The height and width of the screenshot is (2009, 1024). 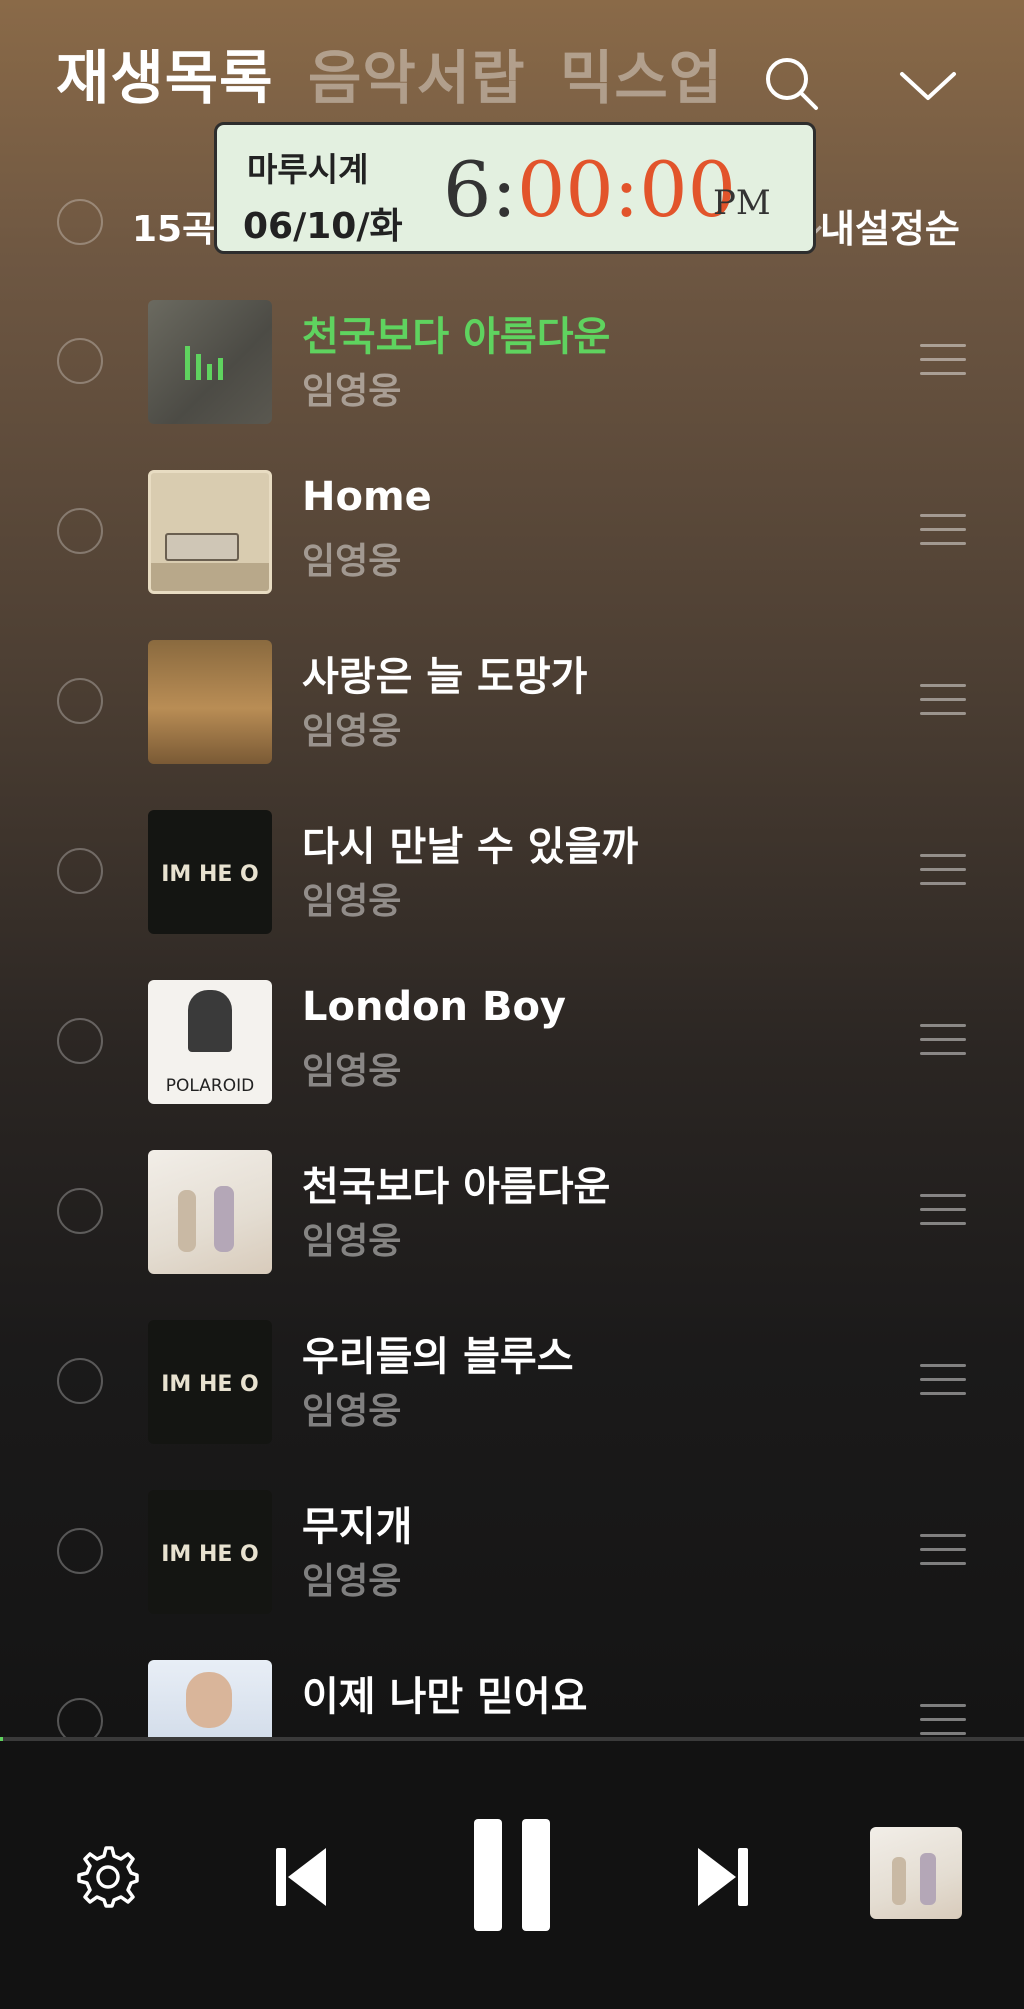 I want to click on clock-date: 06/10/화, so click(x=323, y=226).